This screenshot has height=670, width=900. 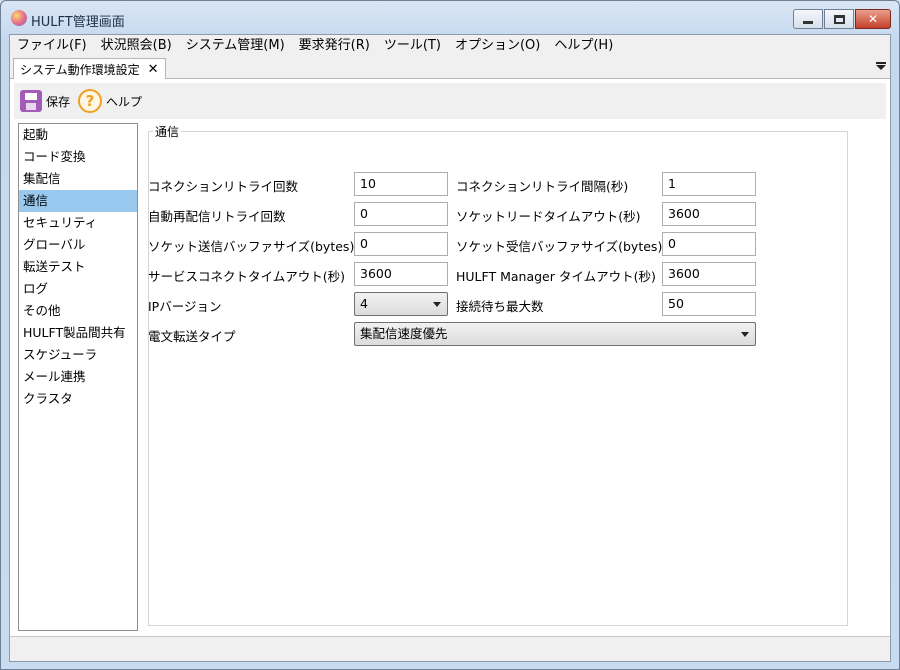 What do you see at coordinates (78, 355) in the screenshot?
I see `nav-item-scheduler: スケジューラ` at bounding box center [78, 355].